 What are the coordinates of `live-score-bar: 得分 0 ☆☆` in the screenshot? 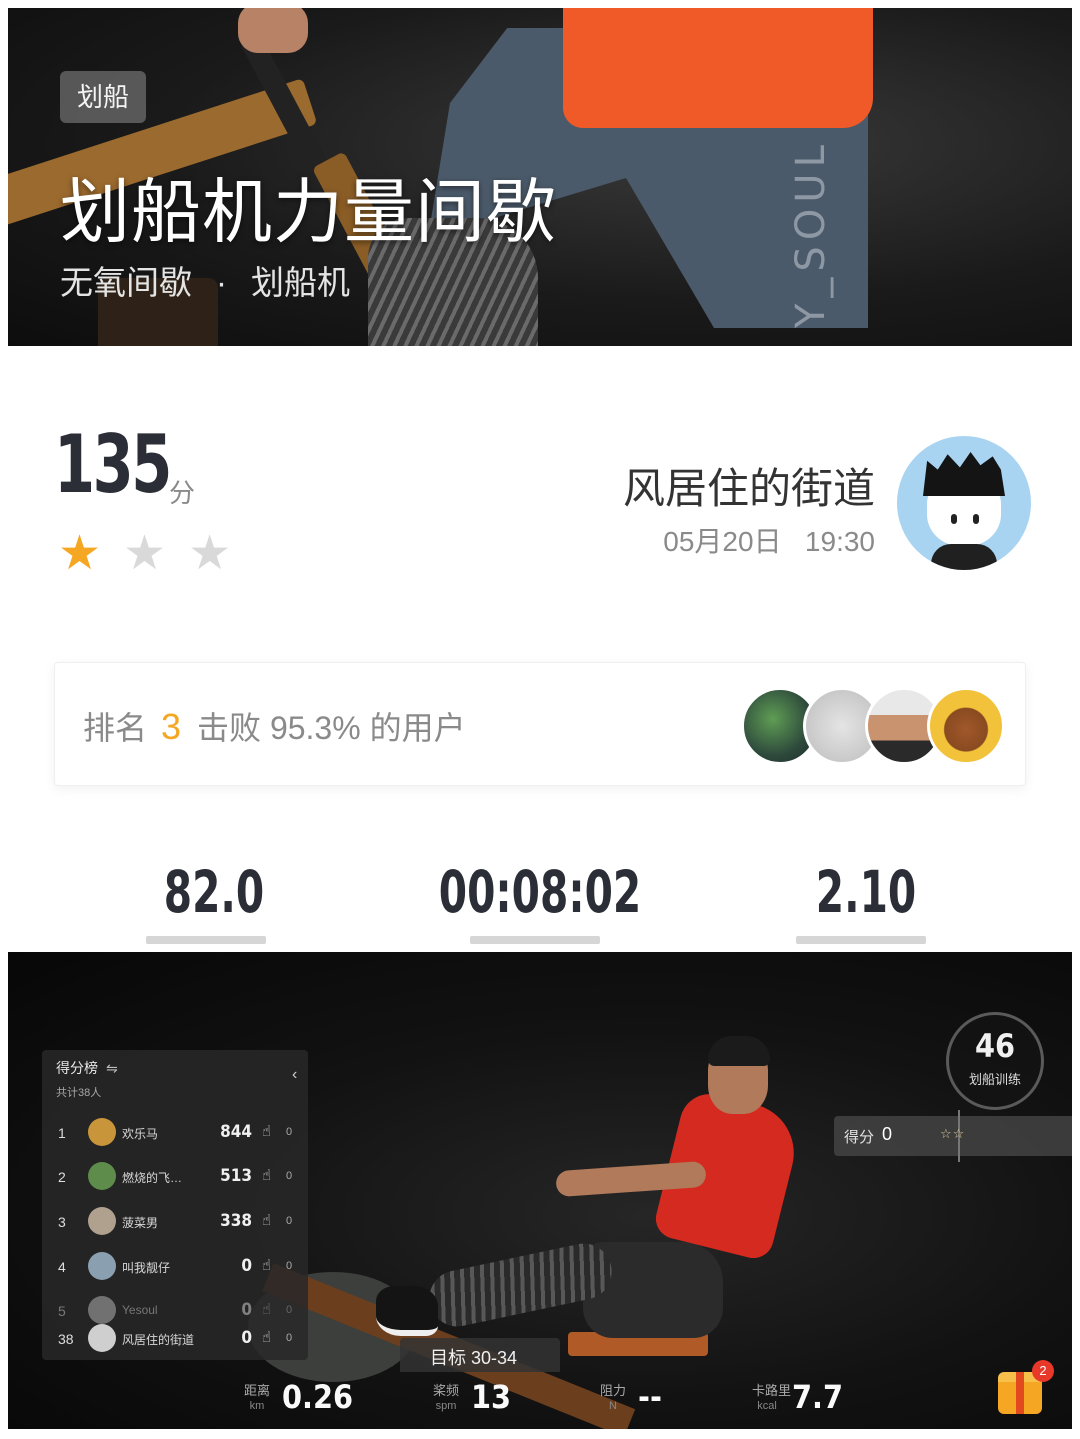 It's located at (953, 1136).